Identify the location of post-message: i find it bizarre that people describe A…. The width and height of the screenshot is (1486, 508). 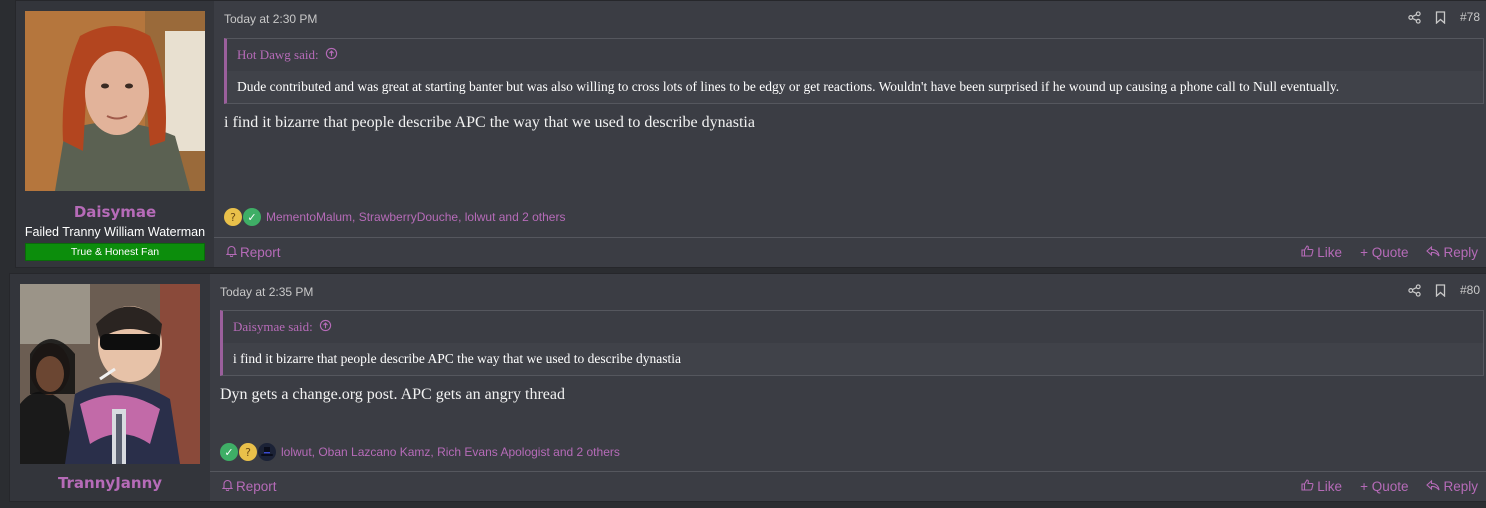
(489, 122).